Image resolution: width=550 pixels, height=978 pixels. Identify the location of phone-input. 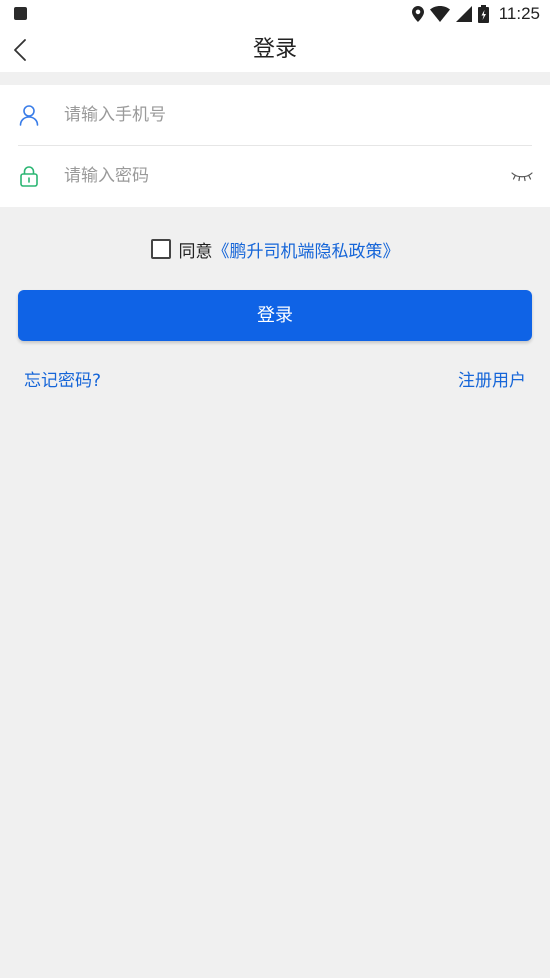
(274, 115).